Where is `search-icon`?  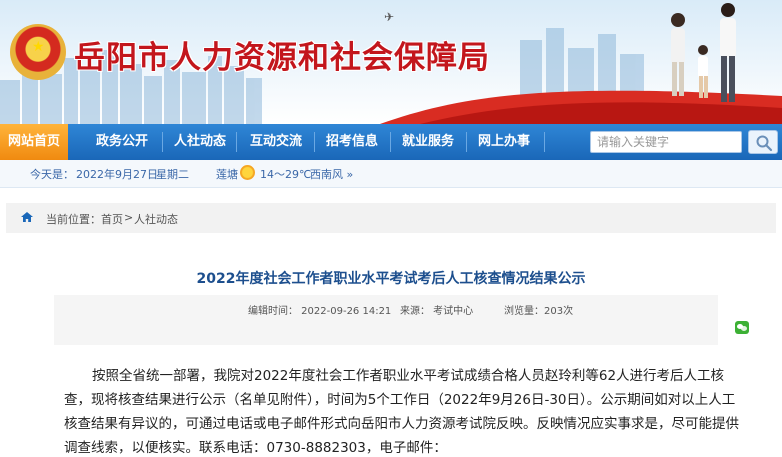
search-icon is located at coordinates (764, 143).